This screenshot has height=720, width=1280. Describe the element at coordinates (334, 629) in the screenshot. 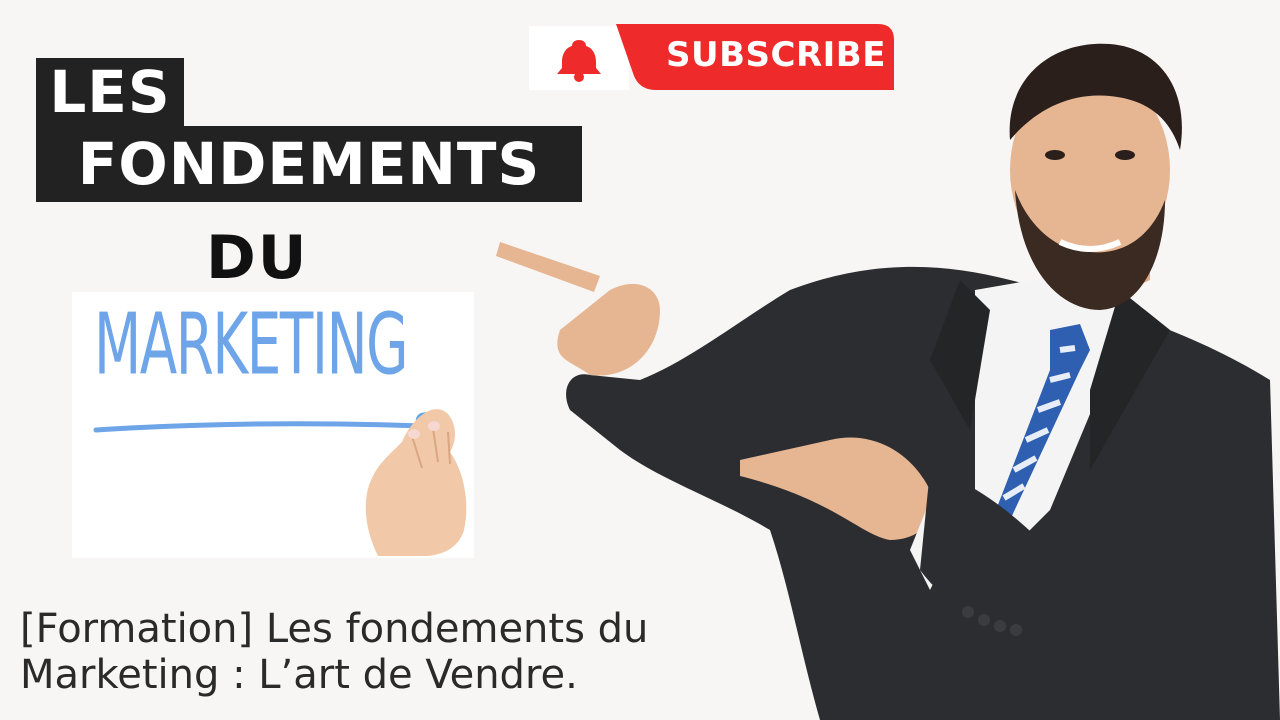

I see `caption-line-1: [Formation] Les fondements du` at that location.